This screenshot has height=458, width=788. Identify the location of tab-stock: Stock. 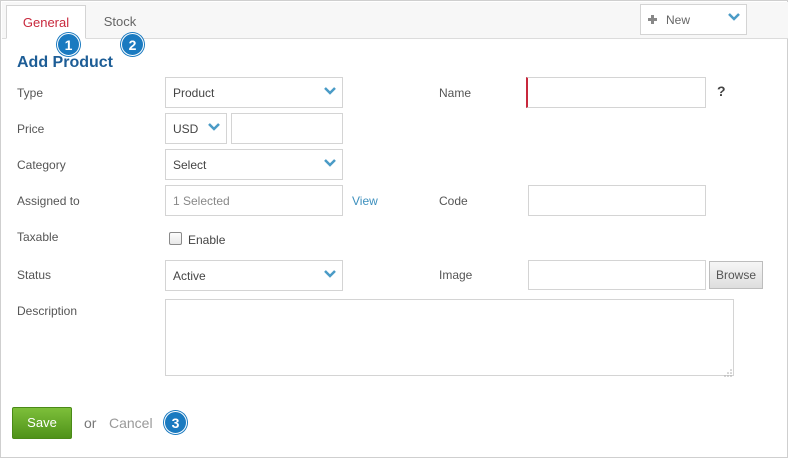
(120, 22).